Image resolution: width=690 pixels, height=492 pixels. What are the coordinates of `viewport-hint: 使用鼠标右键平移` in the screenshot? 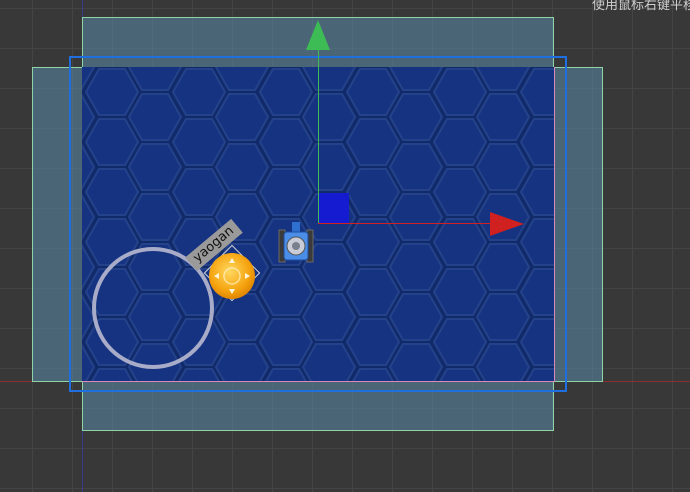 It's located at (640, 6).